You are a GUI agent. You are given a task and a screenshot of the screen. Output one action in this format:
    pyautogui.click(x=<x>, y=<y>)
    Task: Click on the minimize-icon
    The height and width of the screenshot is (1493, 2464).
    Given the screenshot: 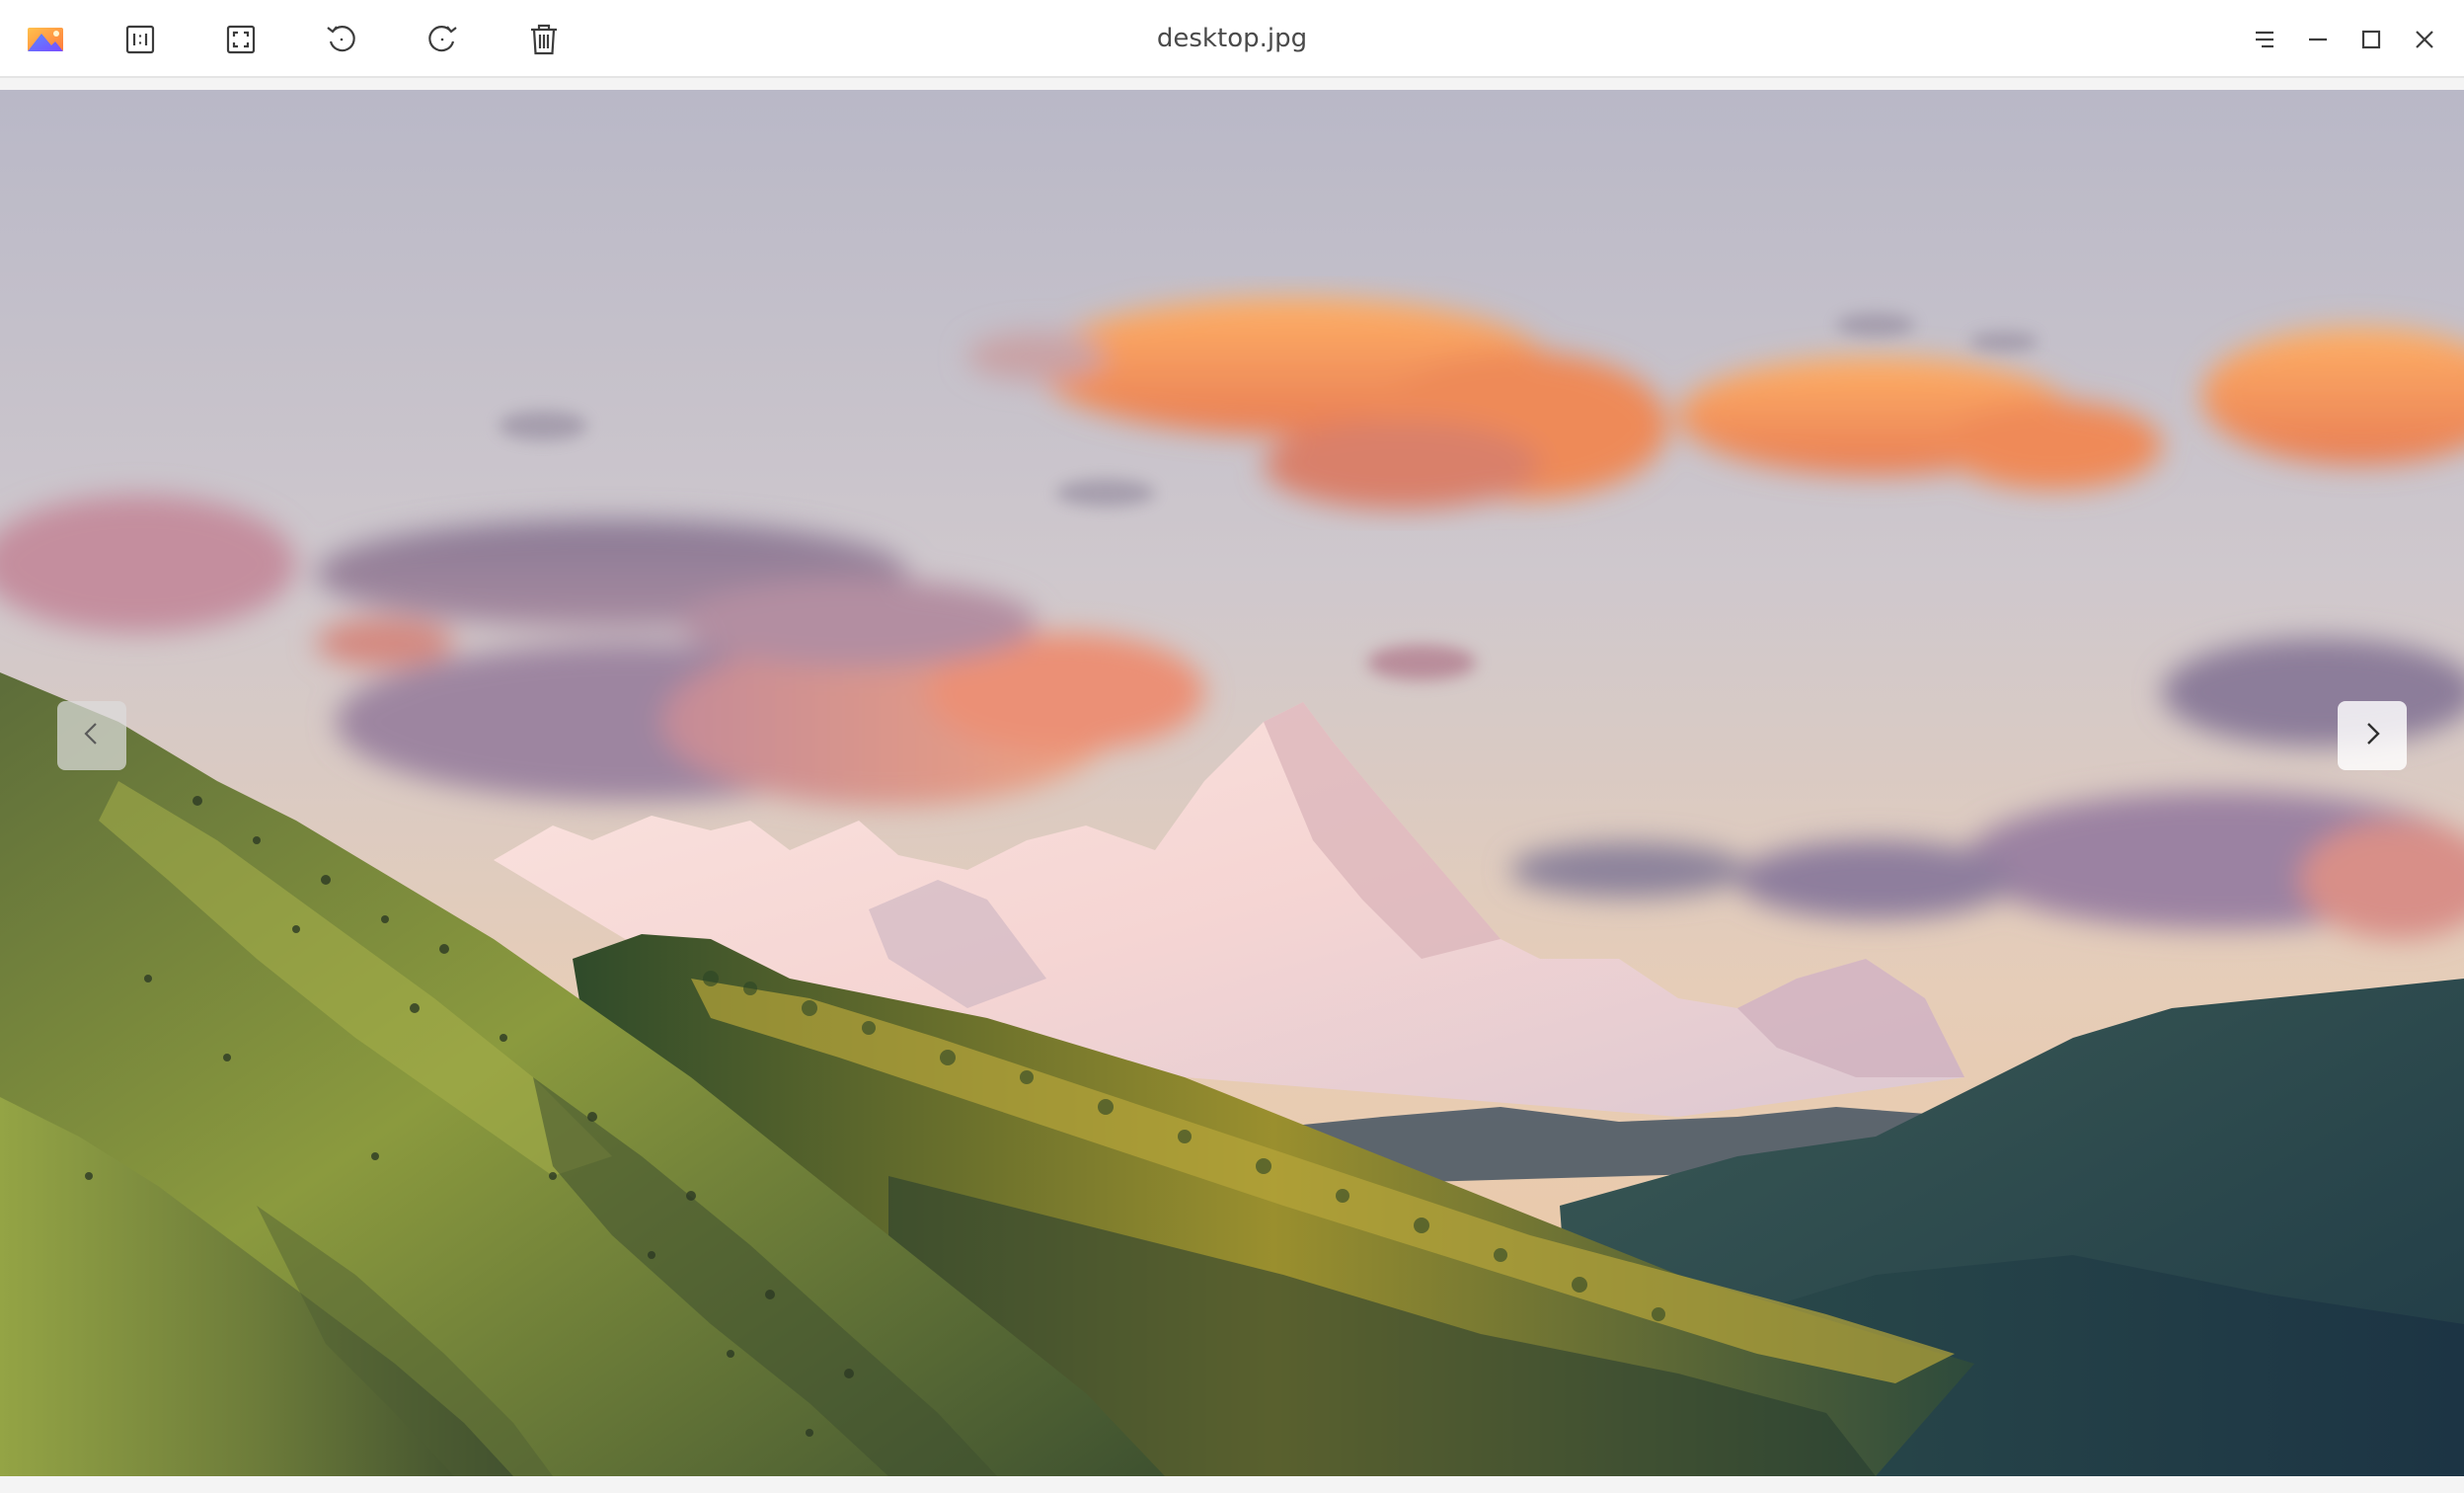 What is the action you would take?
    pyautogui.click(x=2318, y=40)
    